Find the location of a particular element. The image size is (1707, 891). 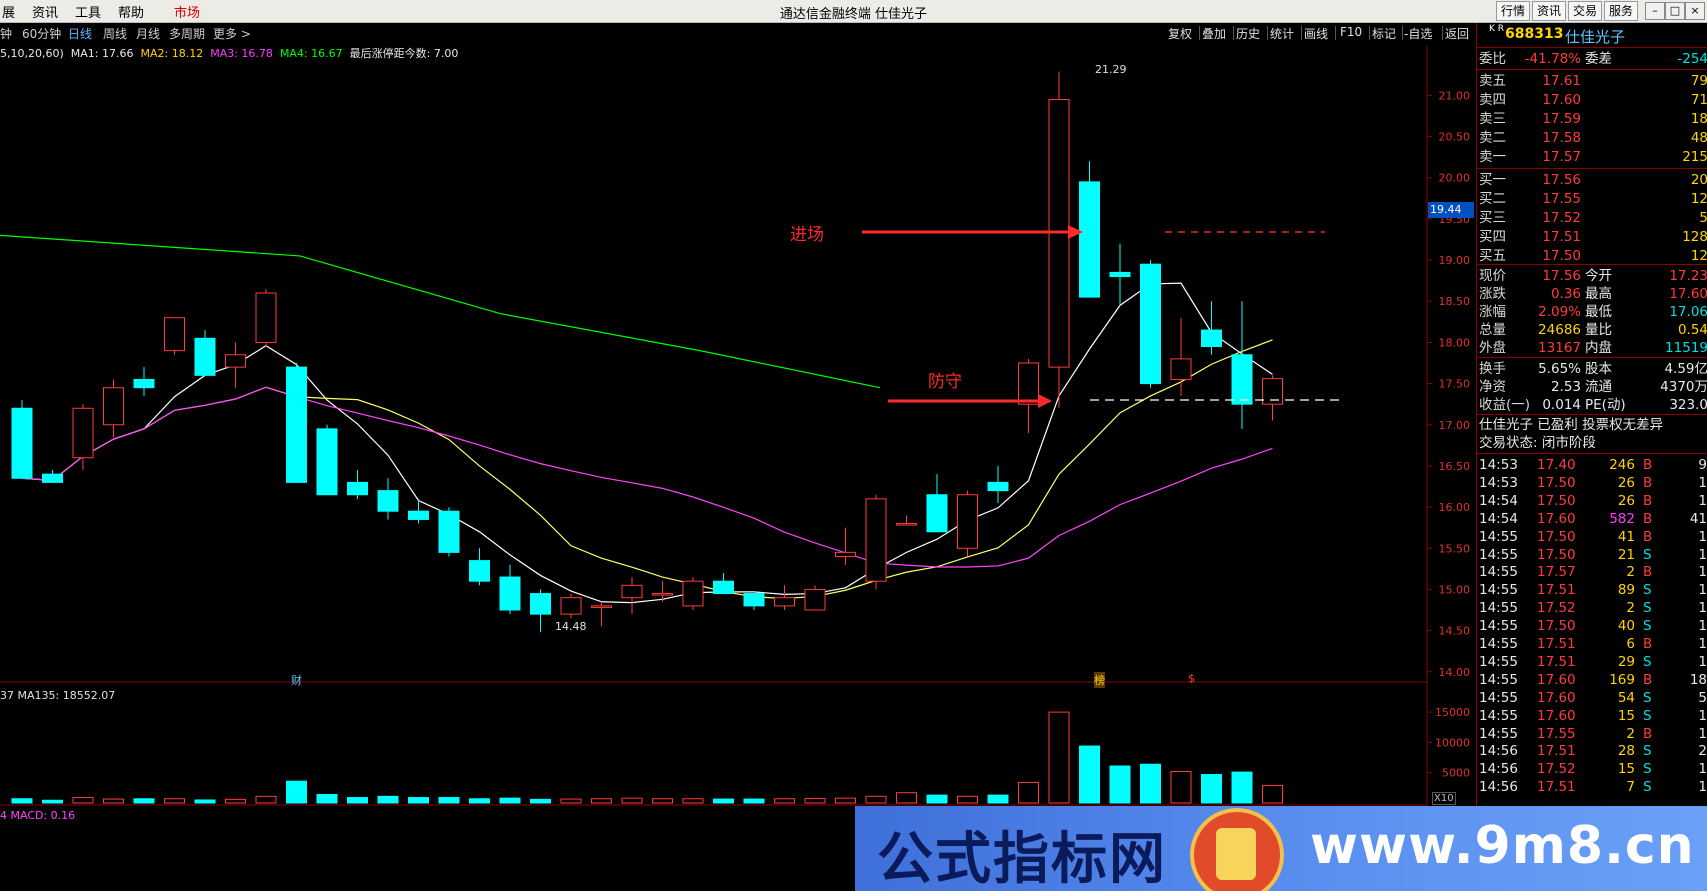

bid-price: 17.50 is located at coordinates (1561, 256).